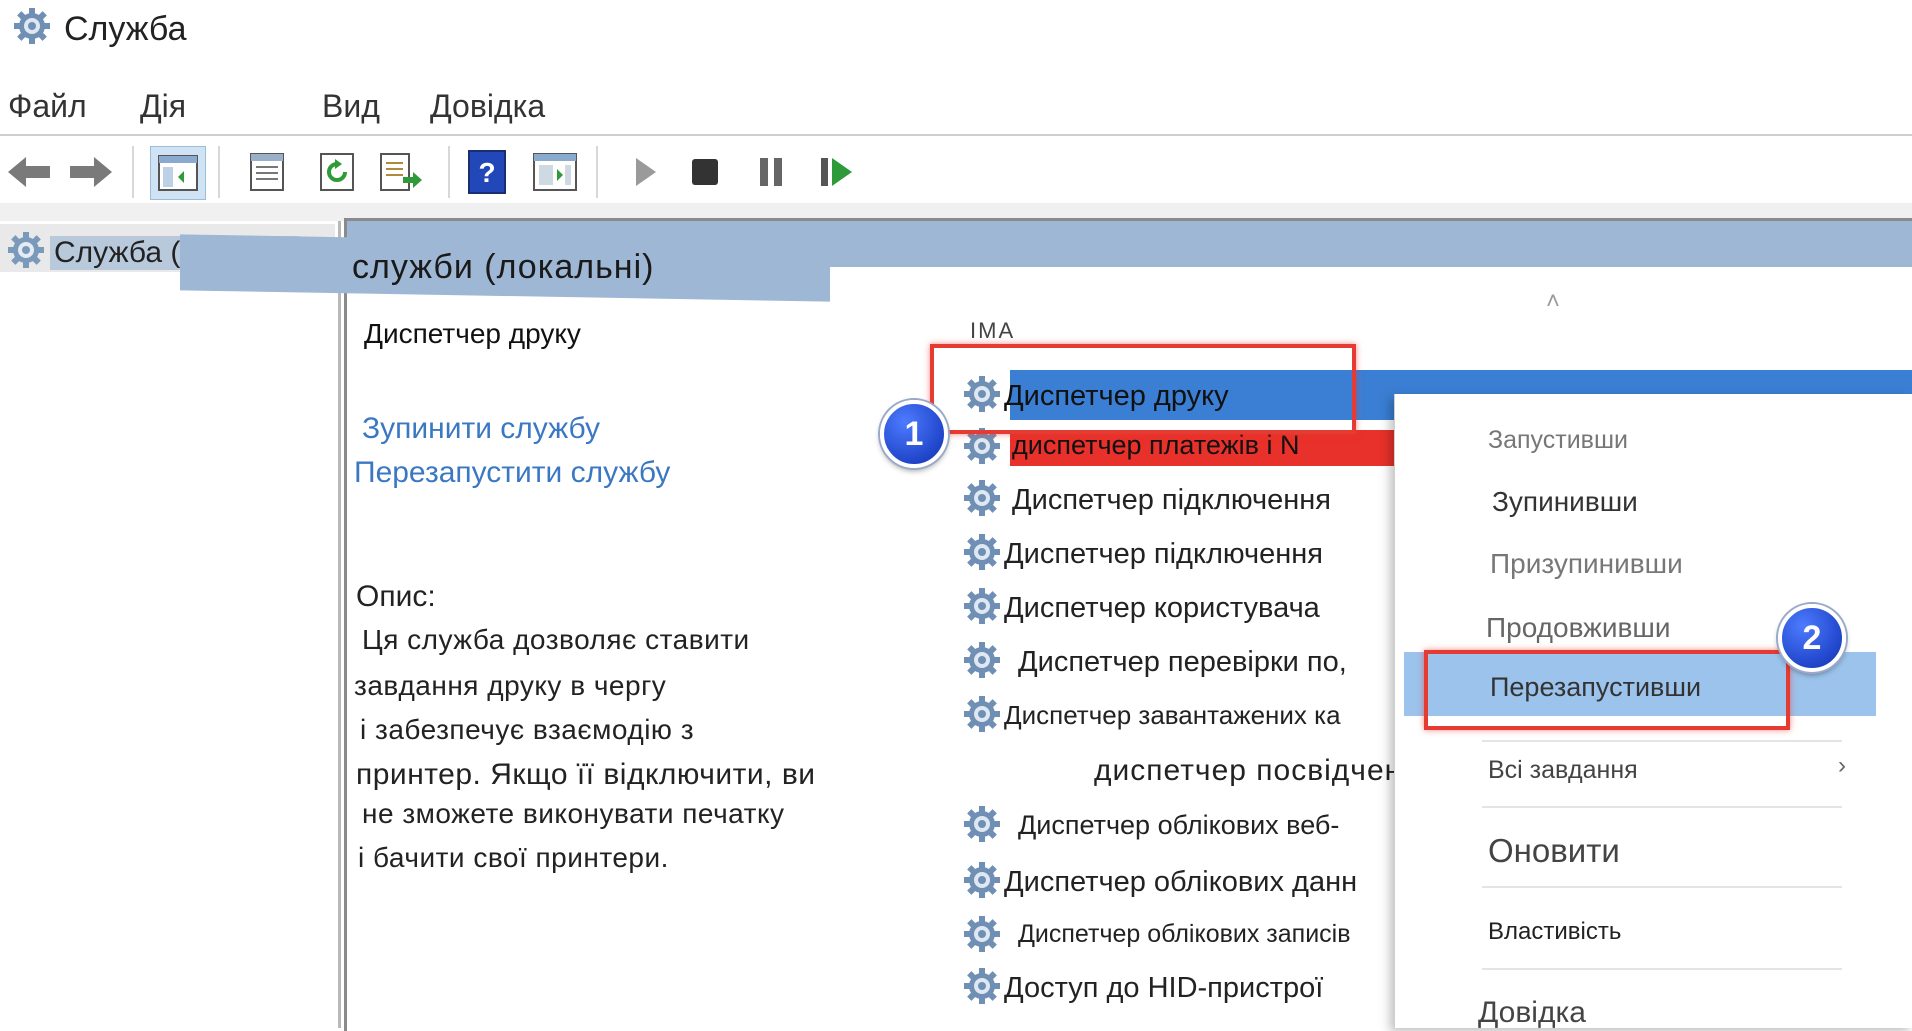 The height and width of the screenshot is (1031, 1912). I want to click on forward-arrow-icon, so click(91, 172).